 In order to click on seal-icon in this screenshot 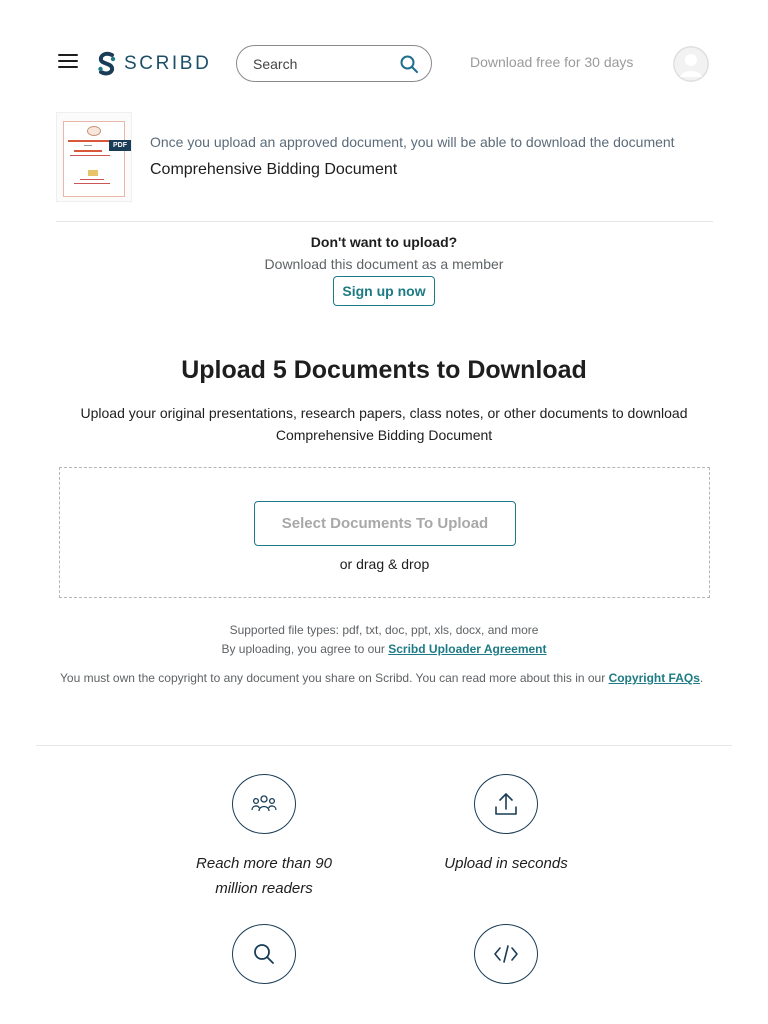, I will do `click(94, 131)`.